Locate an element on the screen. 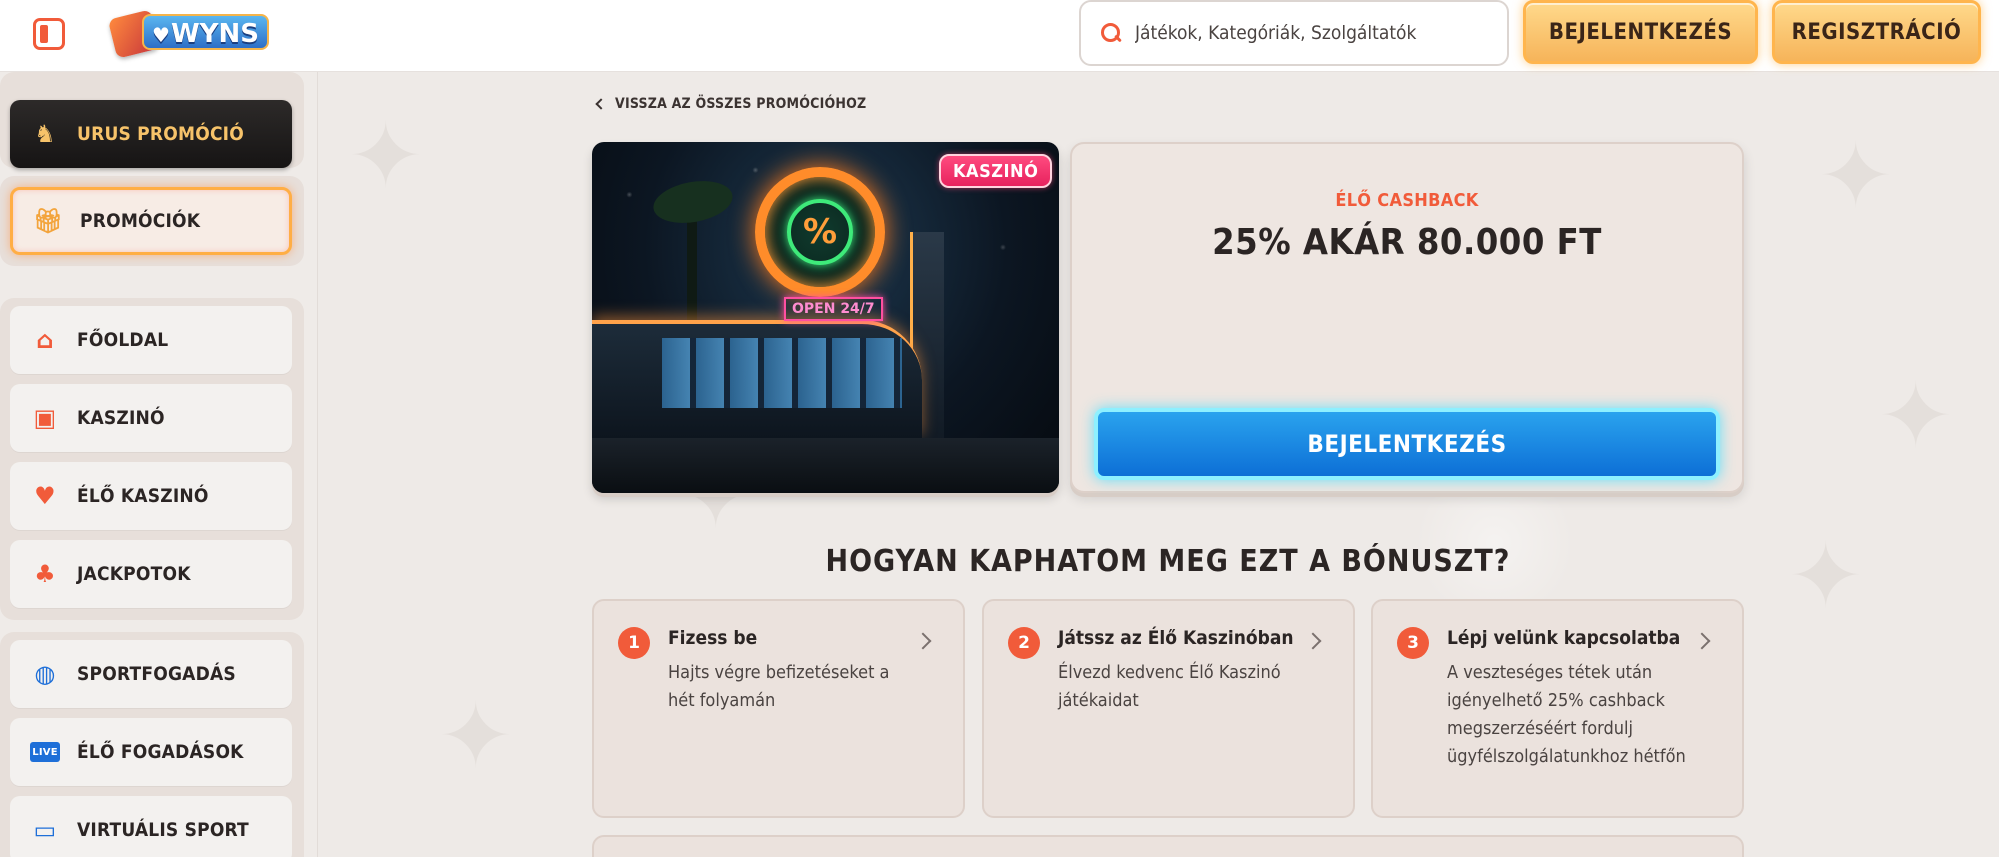  live-icon: LIVE is located at coordinates (45, 752).